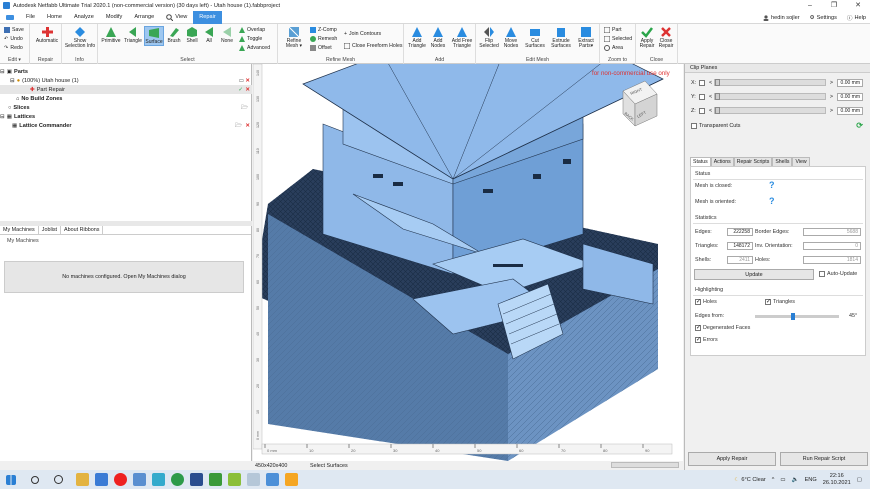  I want to click on volume-icon: 🔈, so click(795, 480).